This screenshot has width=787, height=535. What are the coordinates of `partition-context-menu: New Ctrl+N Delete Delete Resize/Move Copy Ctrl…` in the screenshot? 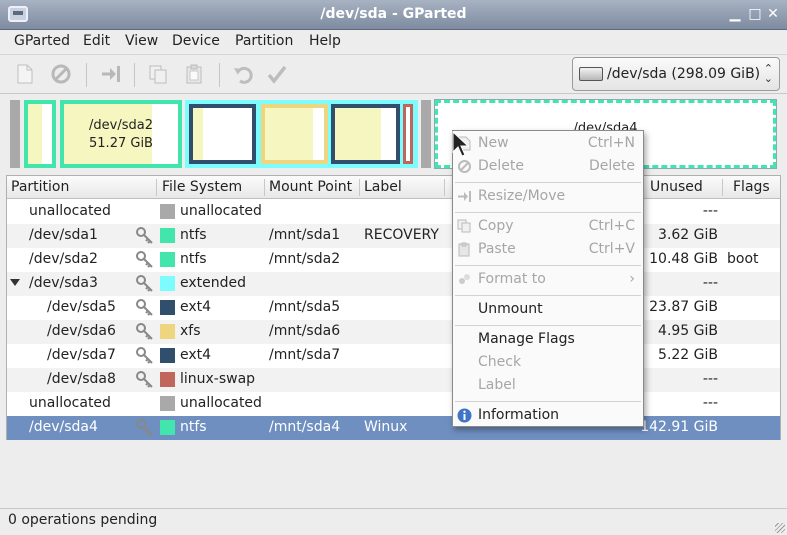 It's located at (548, 278).